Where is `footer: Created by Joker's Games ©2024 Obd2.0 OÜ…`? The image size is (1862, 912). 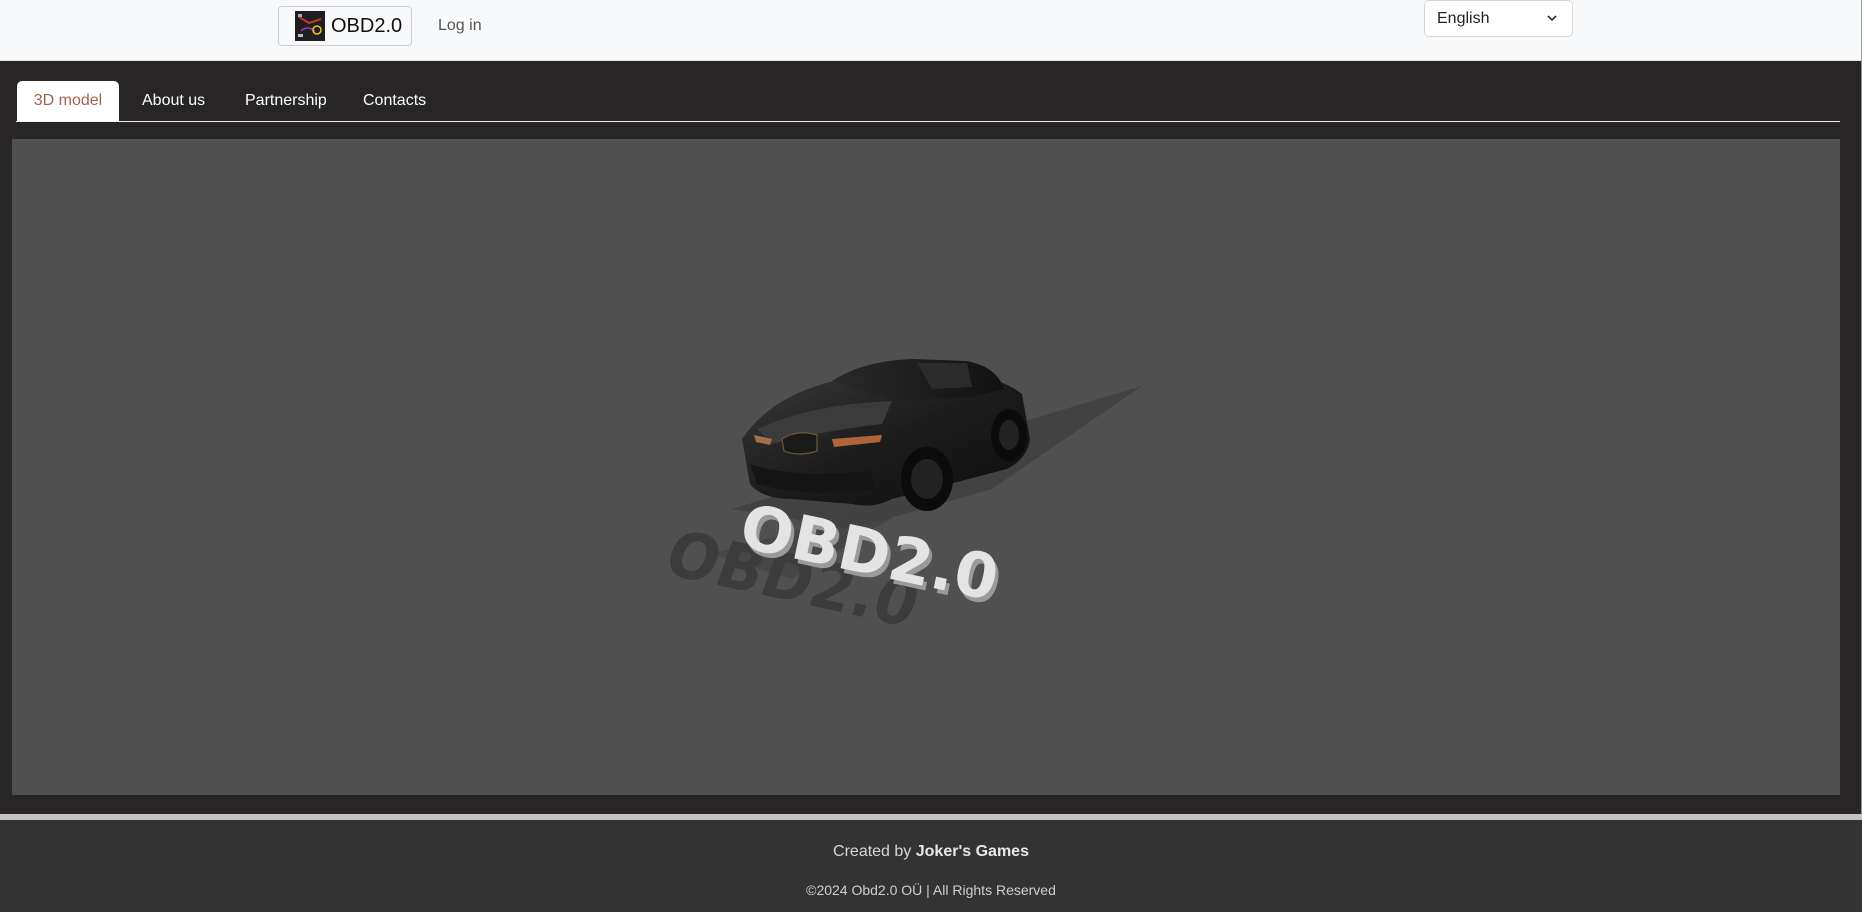
footer: Created by Joker's Games ©2024 Obd2.0 OÜ… is located at coordinates (931, 866).